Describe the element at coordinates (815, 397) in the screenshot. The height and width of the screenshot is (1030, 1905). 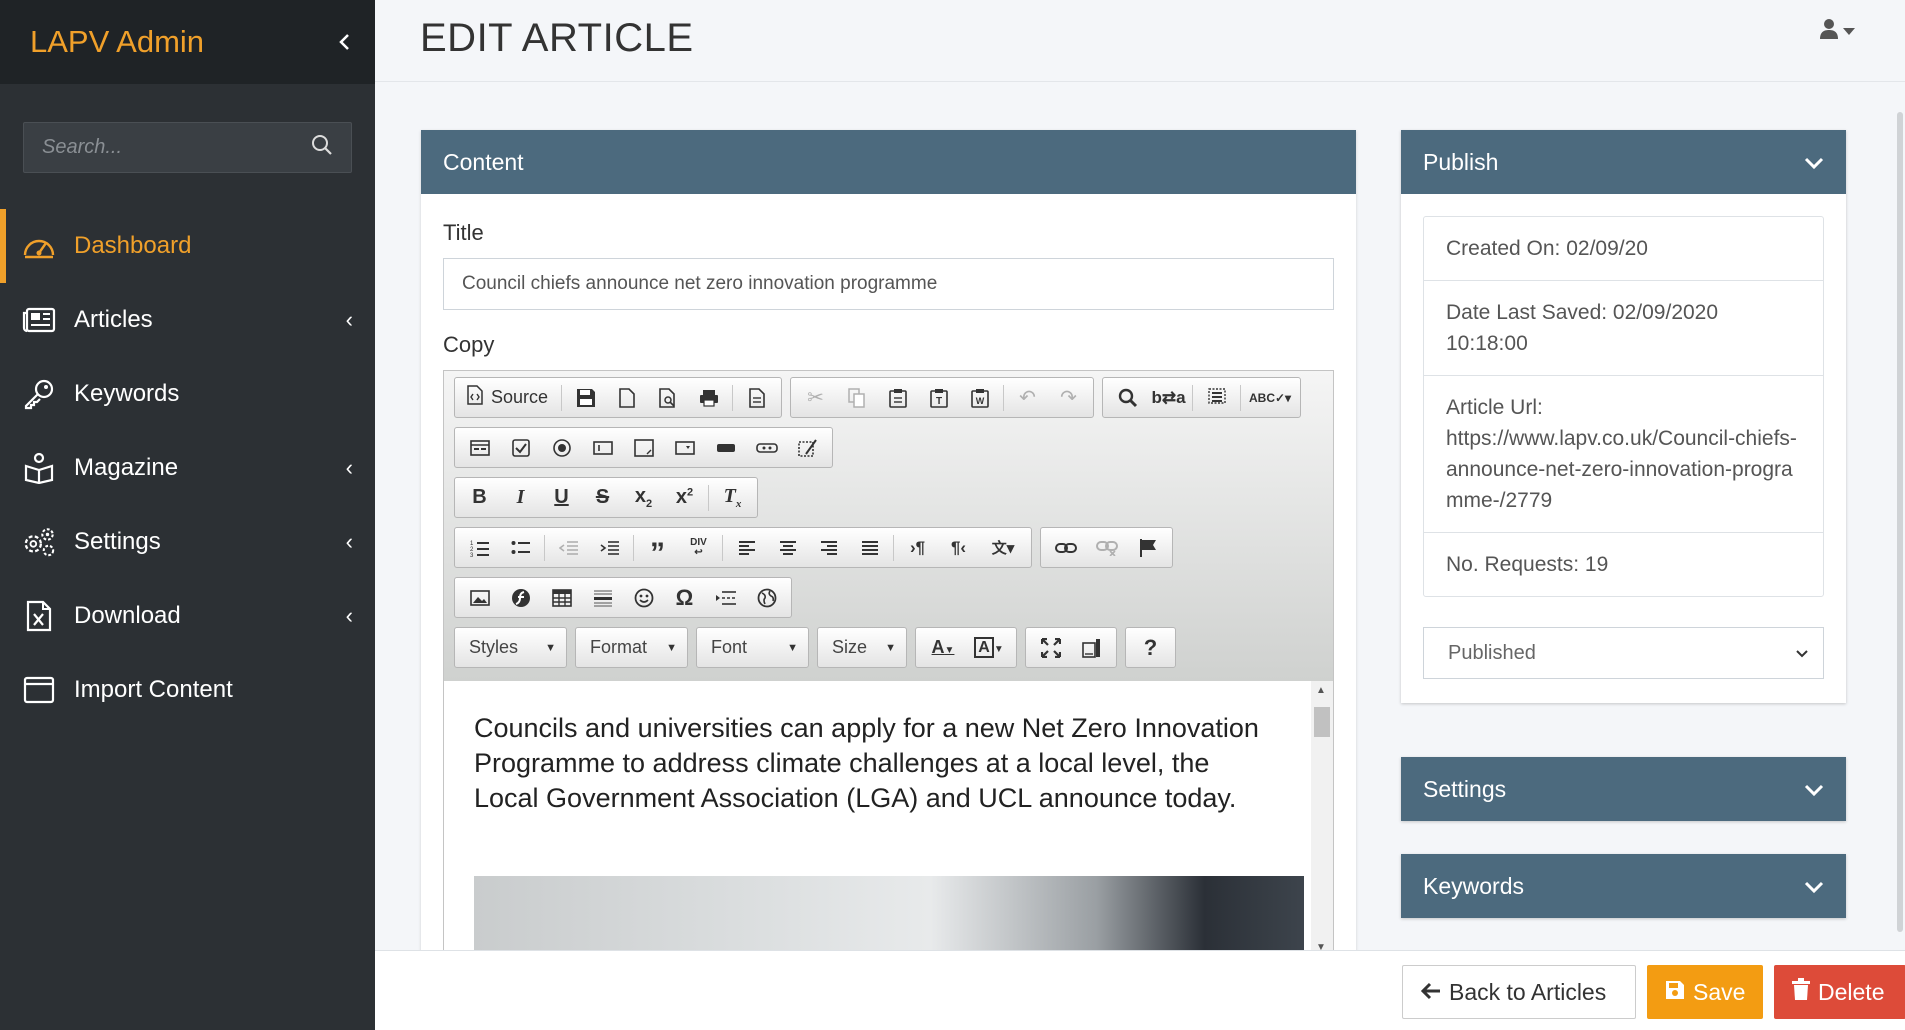
I see `cut-button: ✂` at that location.